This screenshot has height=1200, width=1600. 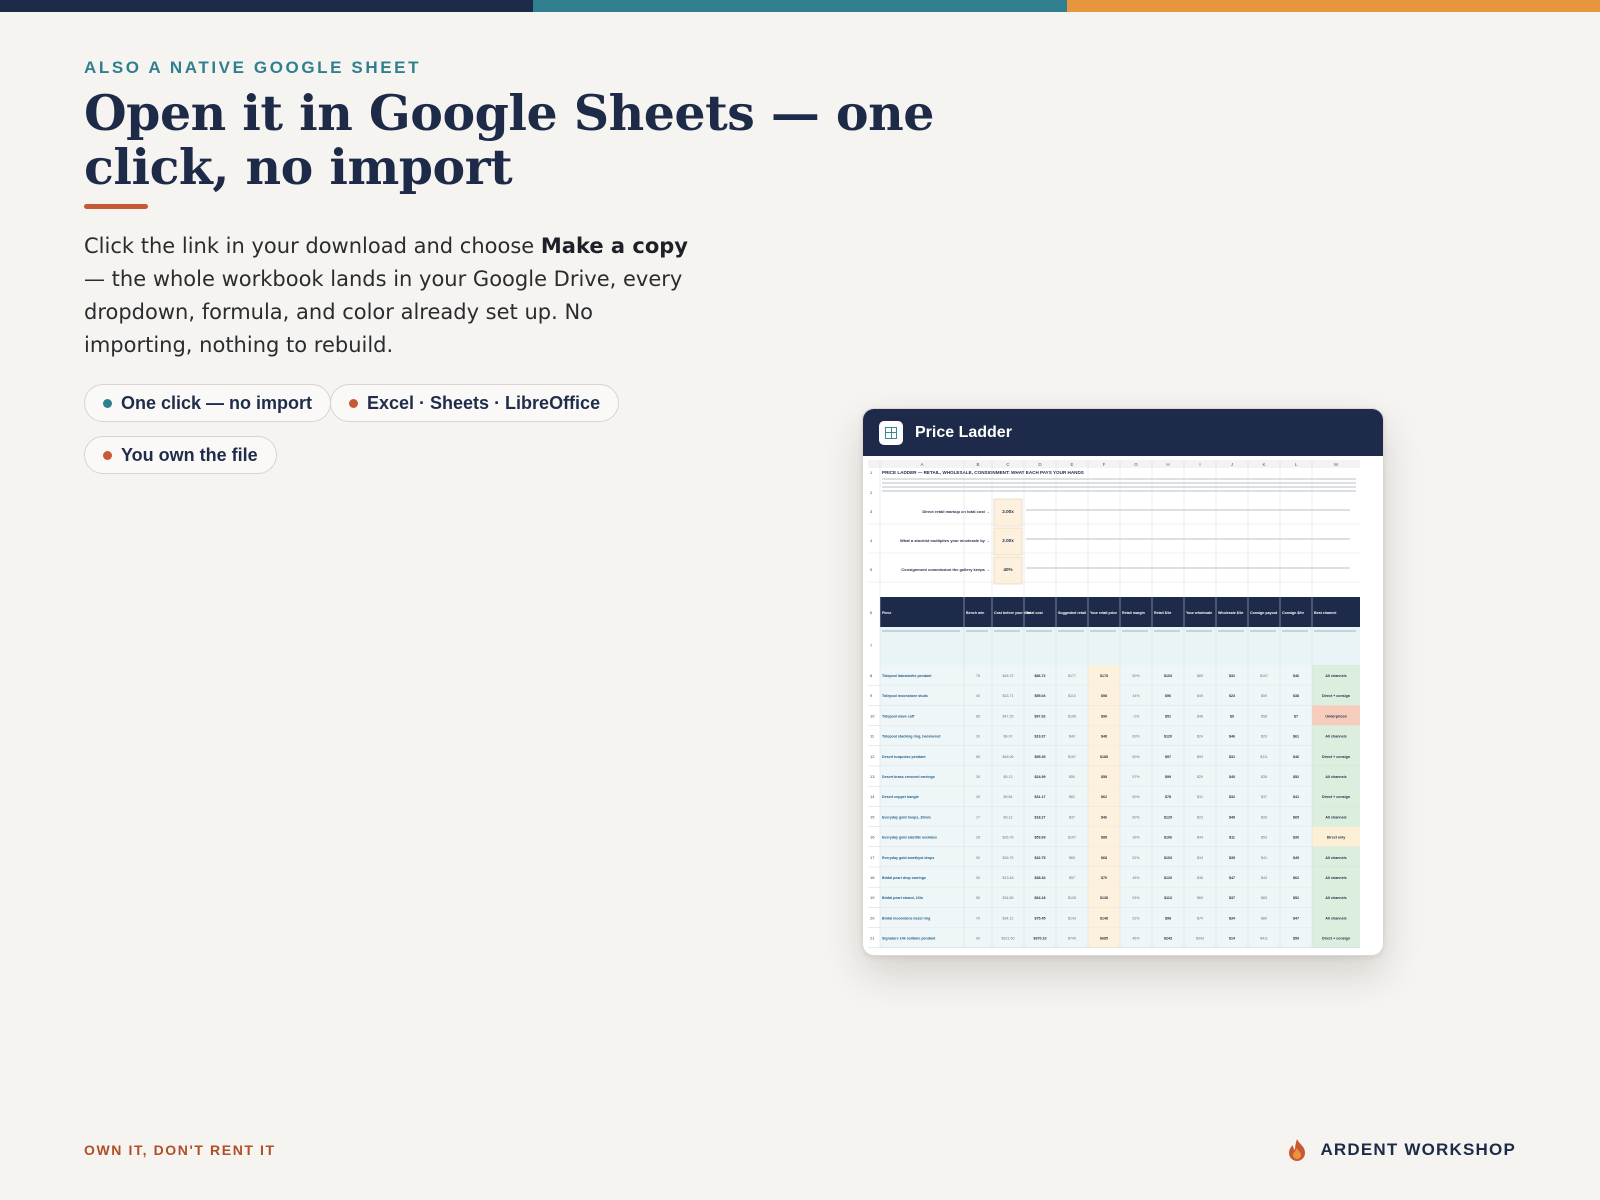 I want to click on row-number: 5, so click(x=871, y=569).